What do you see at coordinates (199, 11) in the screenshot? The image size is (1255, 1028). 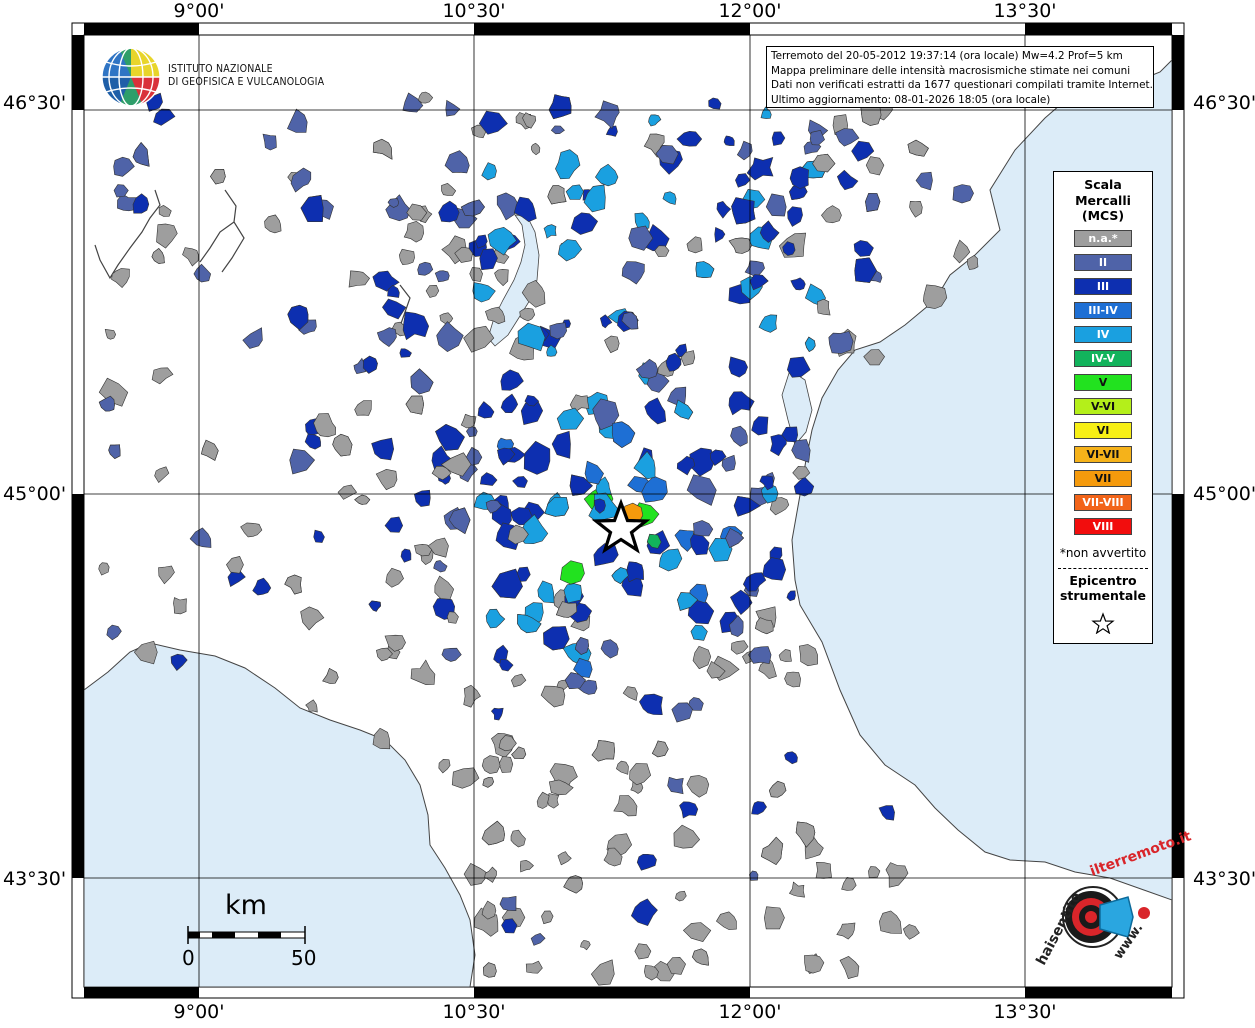 I see `lon-label-9-00-top: 9°00'` at bounding box center [199, 11].